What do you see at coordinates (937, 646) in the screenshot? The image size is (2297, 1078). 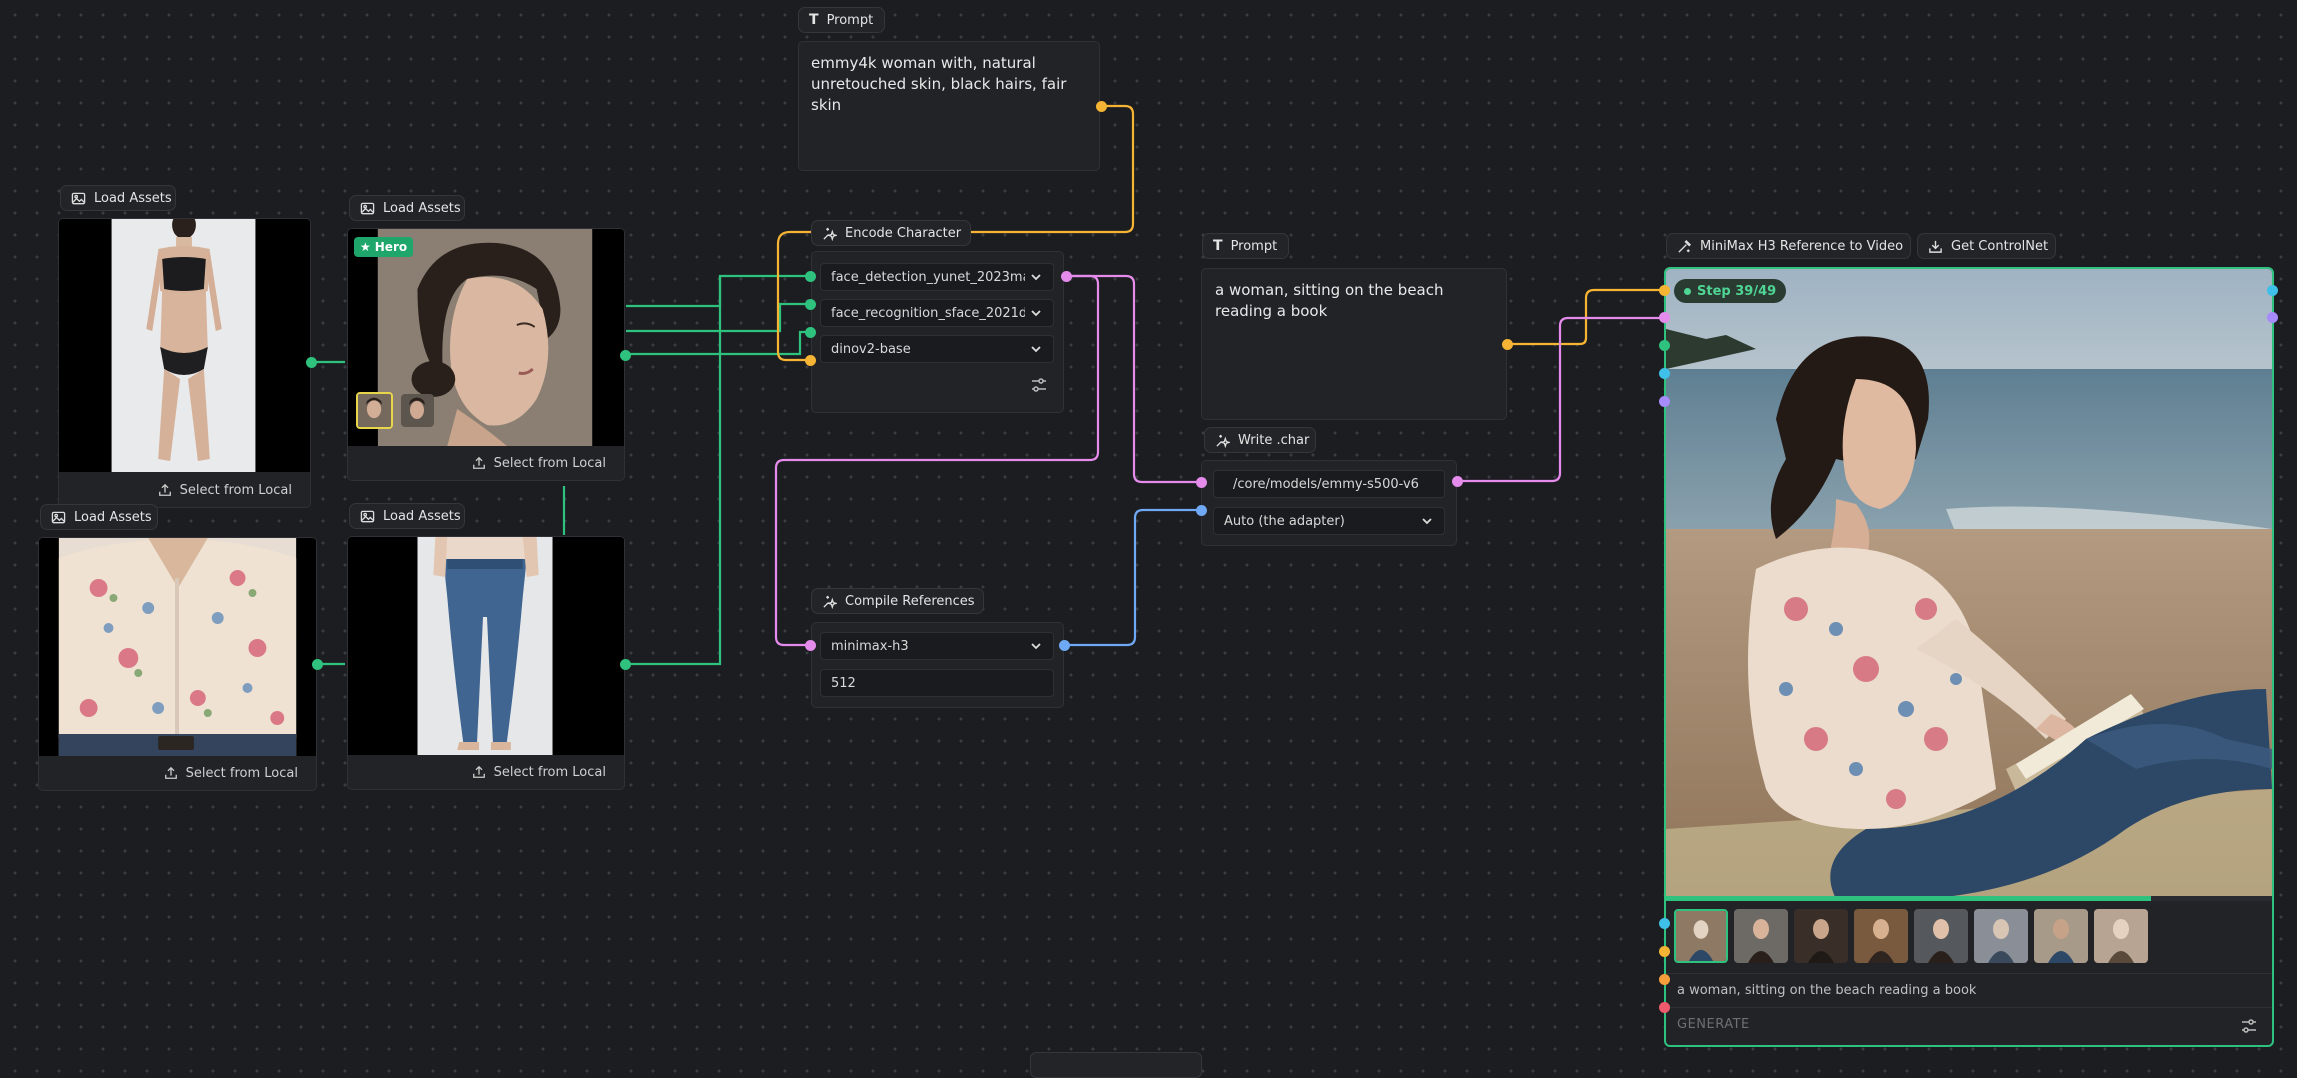 I see `compile-model-select: minimax-h3` at bounding box center [937, 646].